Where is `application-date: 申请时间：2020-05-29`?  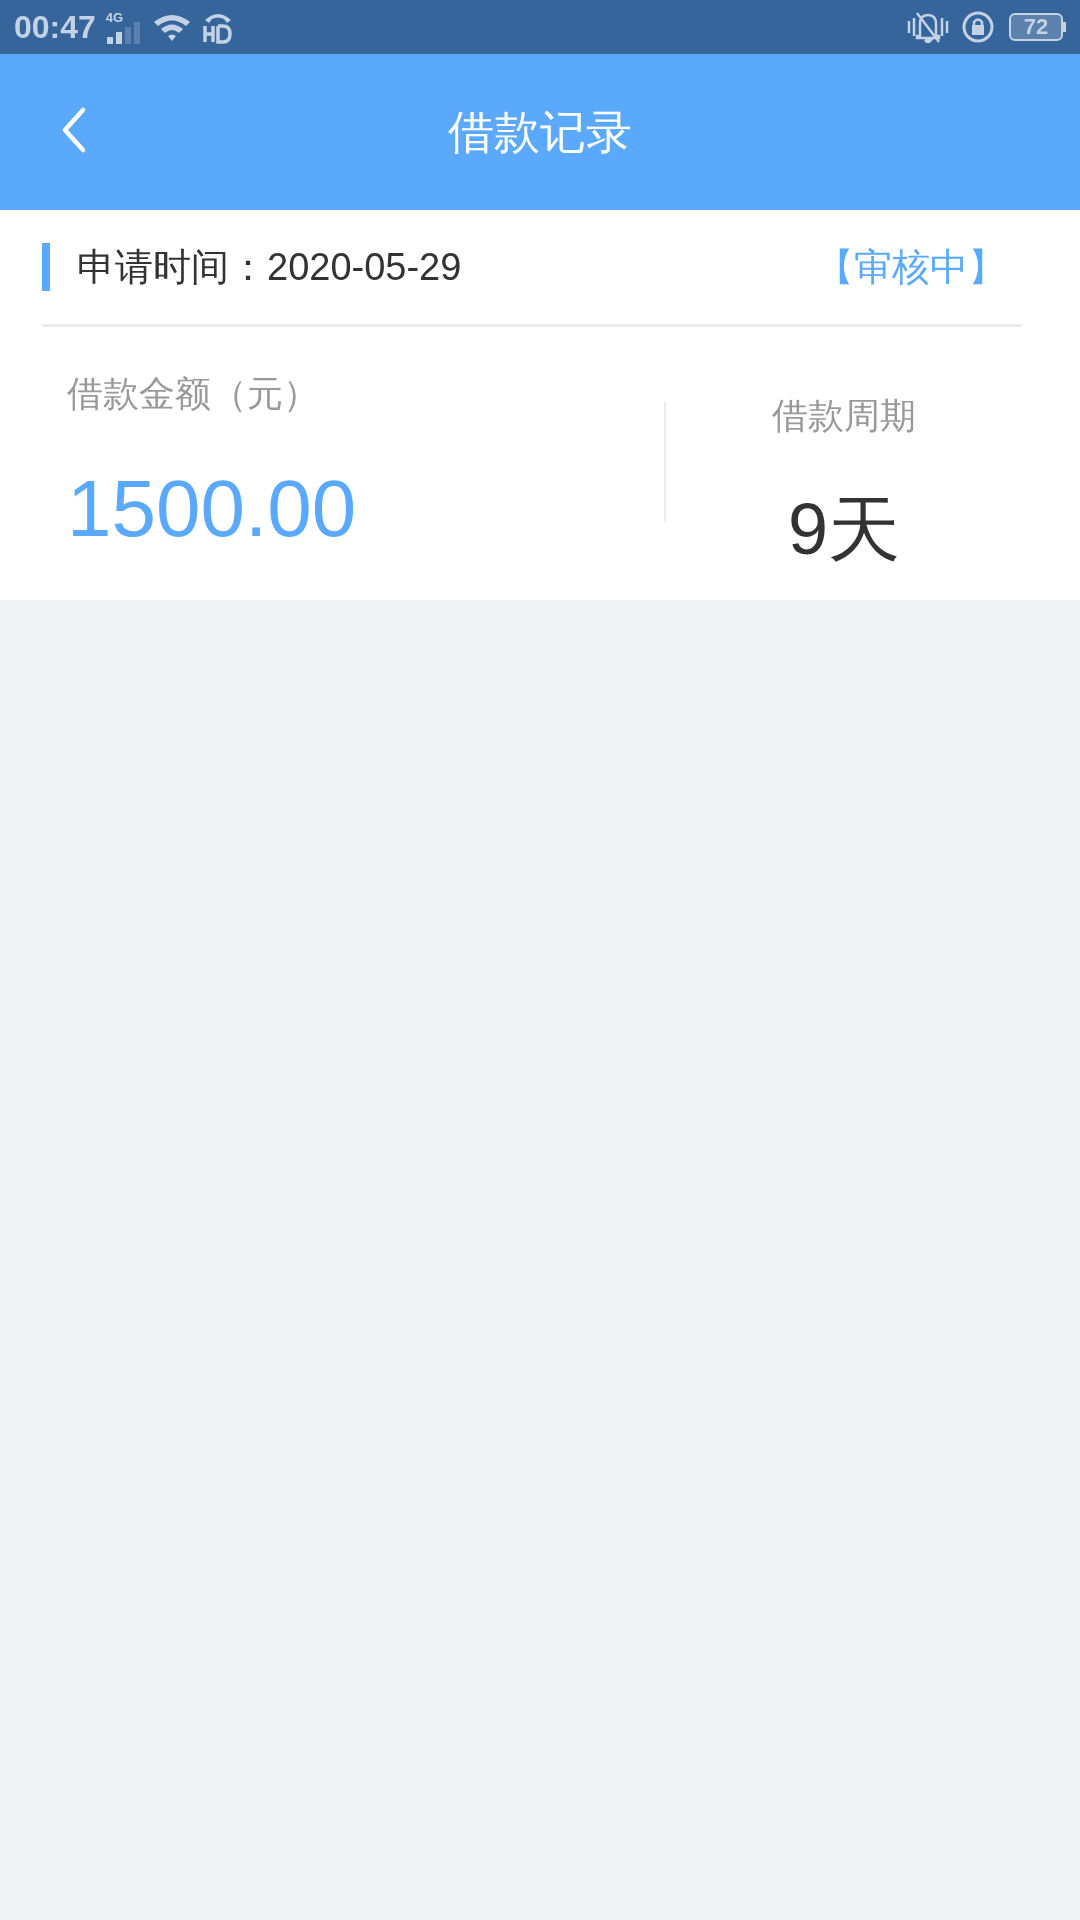 application-date: 申请时间：2020-05-29 is located at coordinates (269, 267).